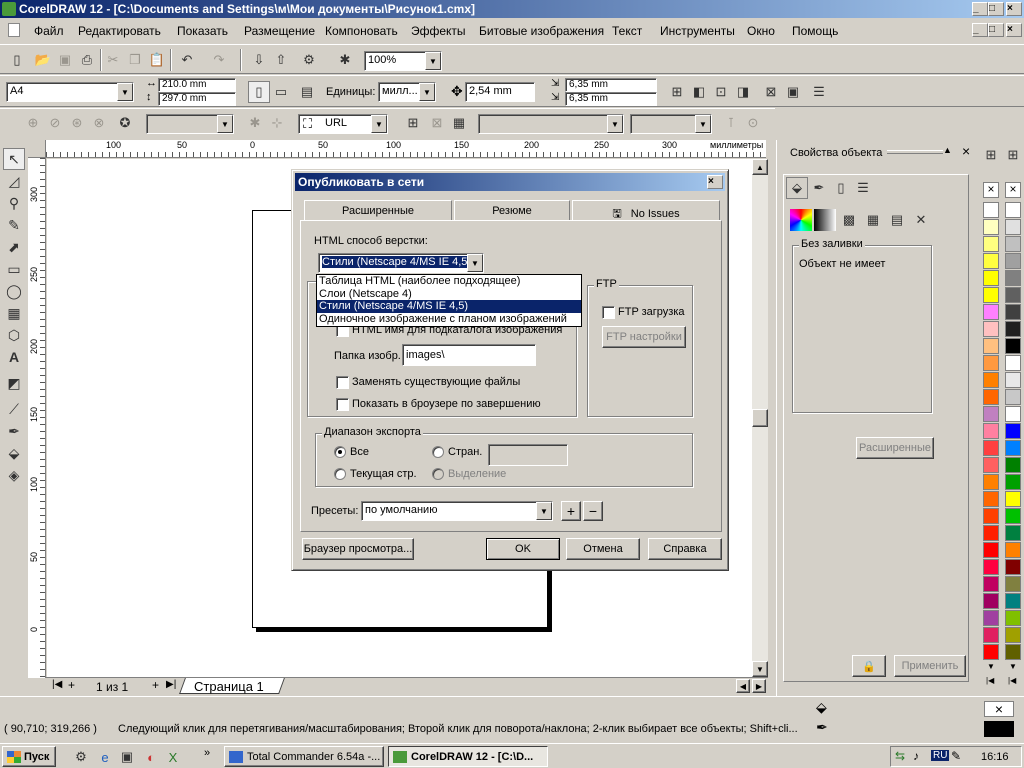 Image resolution: width=1024 pixels, height=768 pixels. I want to click on help-button: Справка, so click(685, 549).